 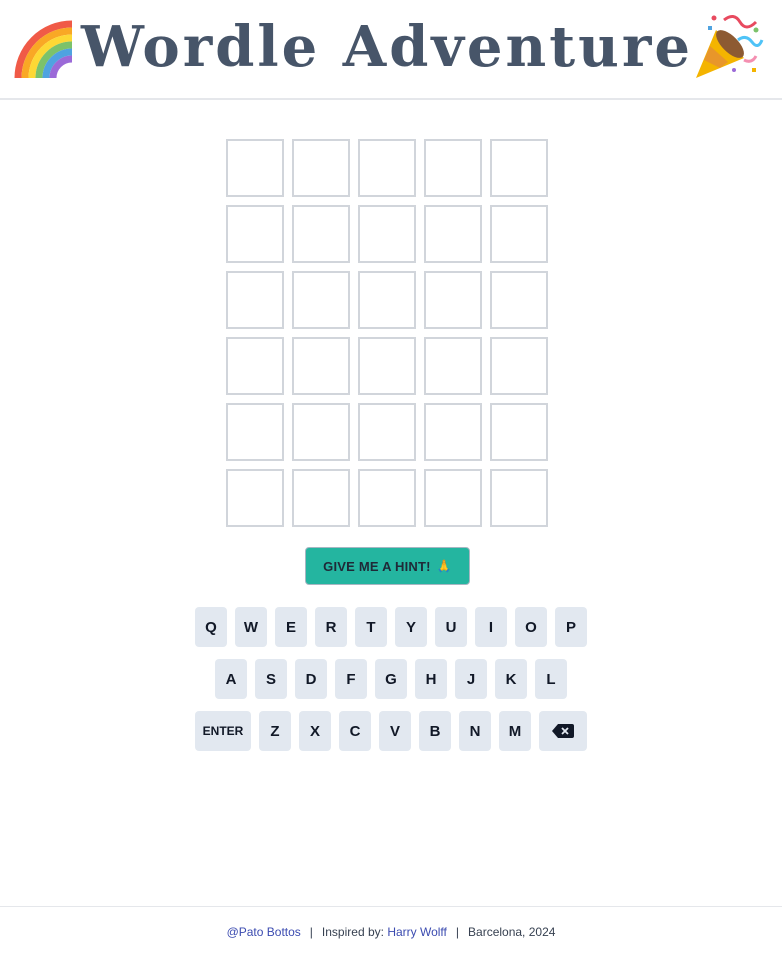 What do you see at coordinates (515, 731) in the screenshot?
I see `key-m: M` at bounding box center [515, 731].